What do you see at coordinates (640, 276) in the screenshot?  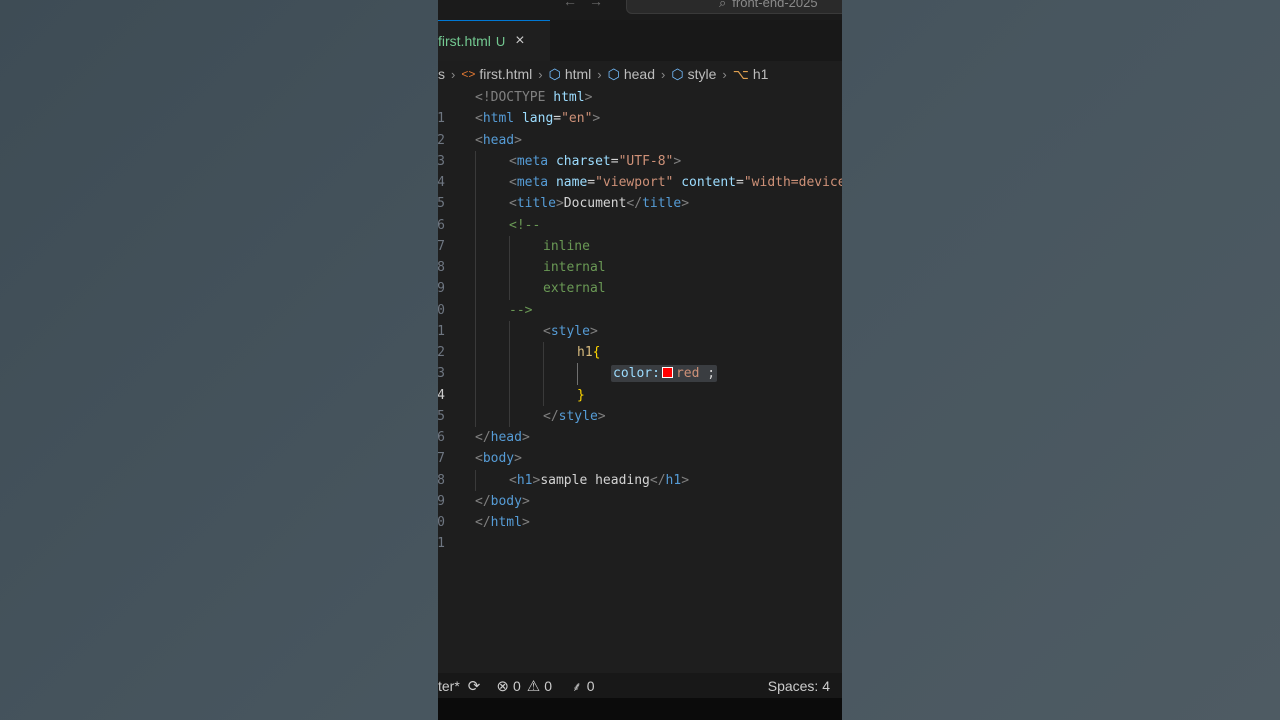 I see `code-line: 9 internal` at bounding box center [640, 276].